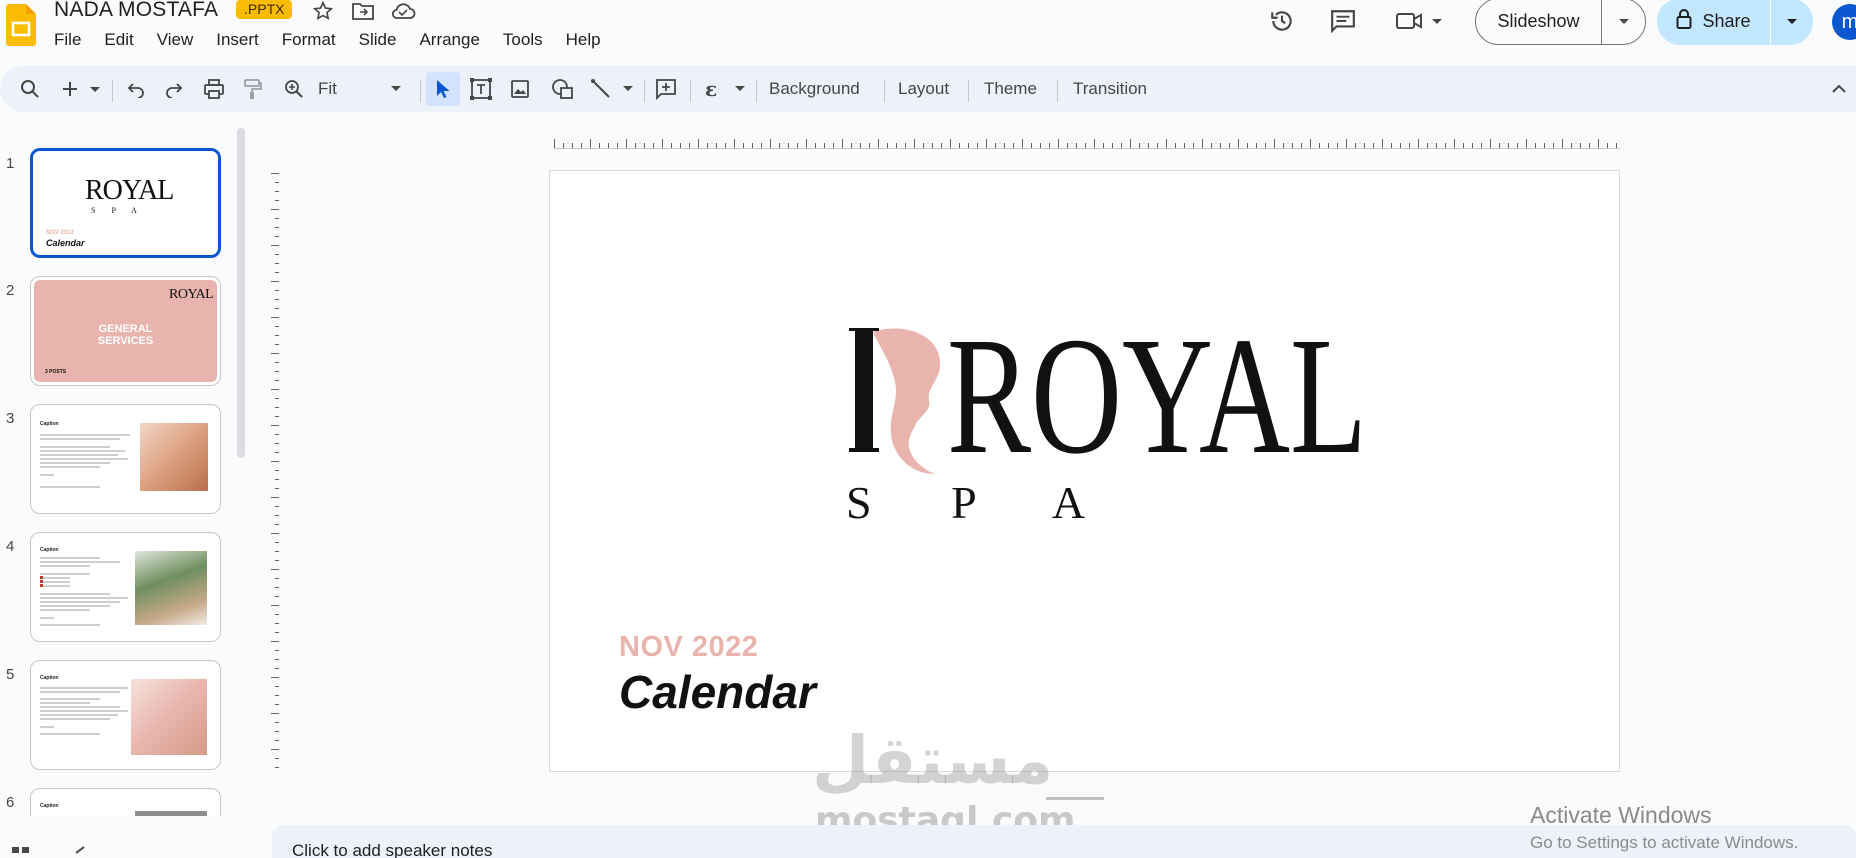 The image size is (1856, 858). Describe the element at coordinates (80, 850) in the screenshot. I see `chevron-left-icon` at that location.